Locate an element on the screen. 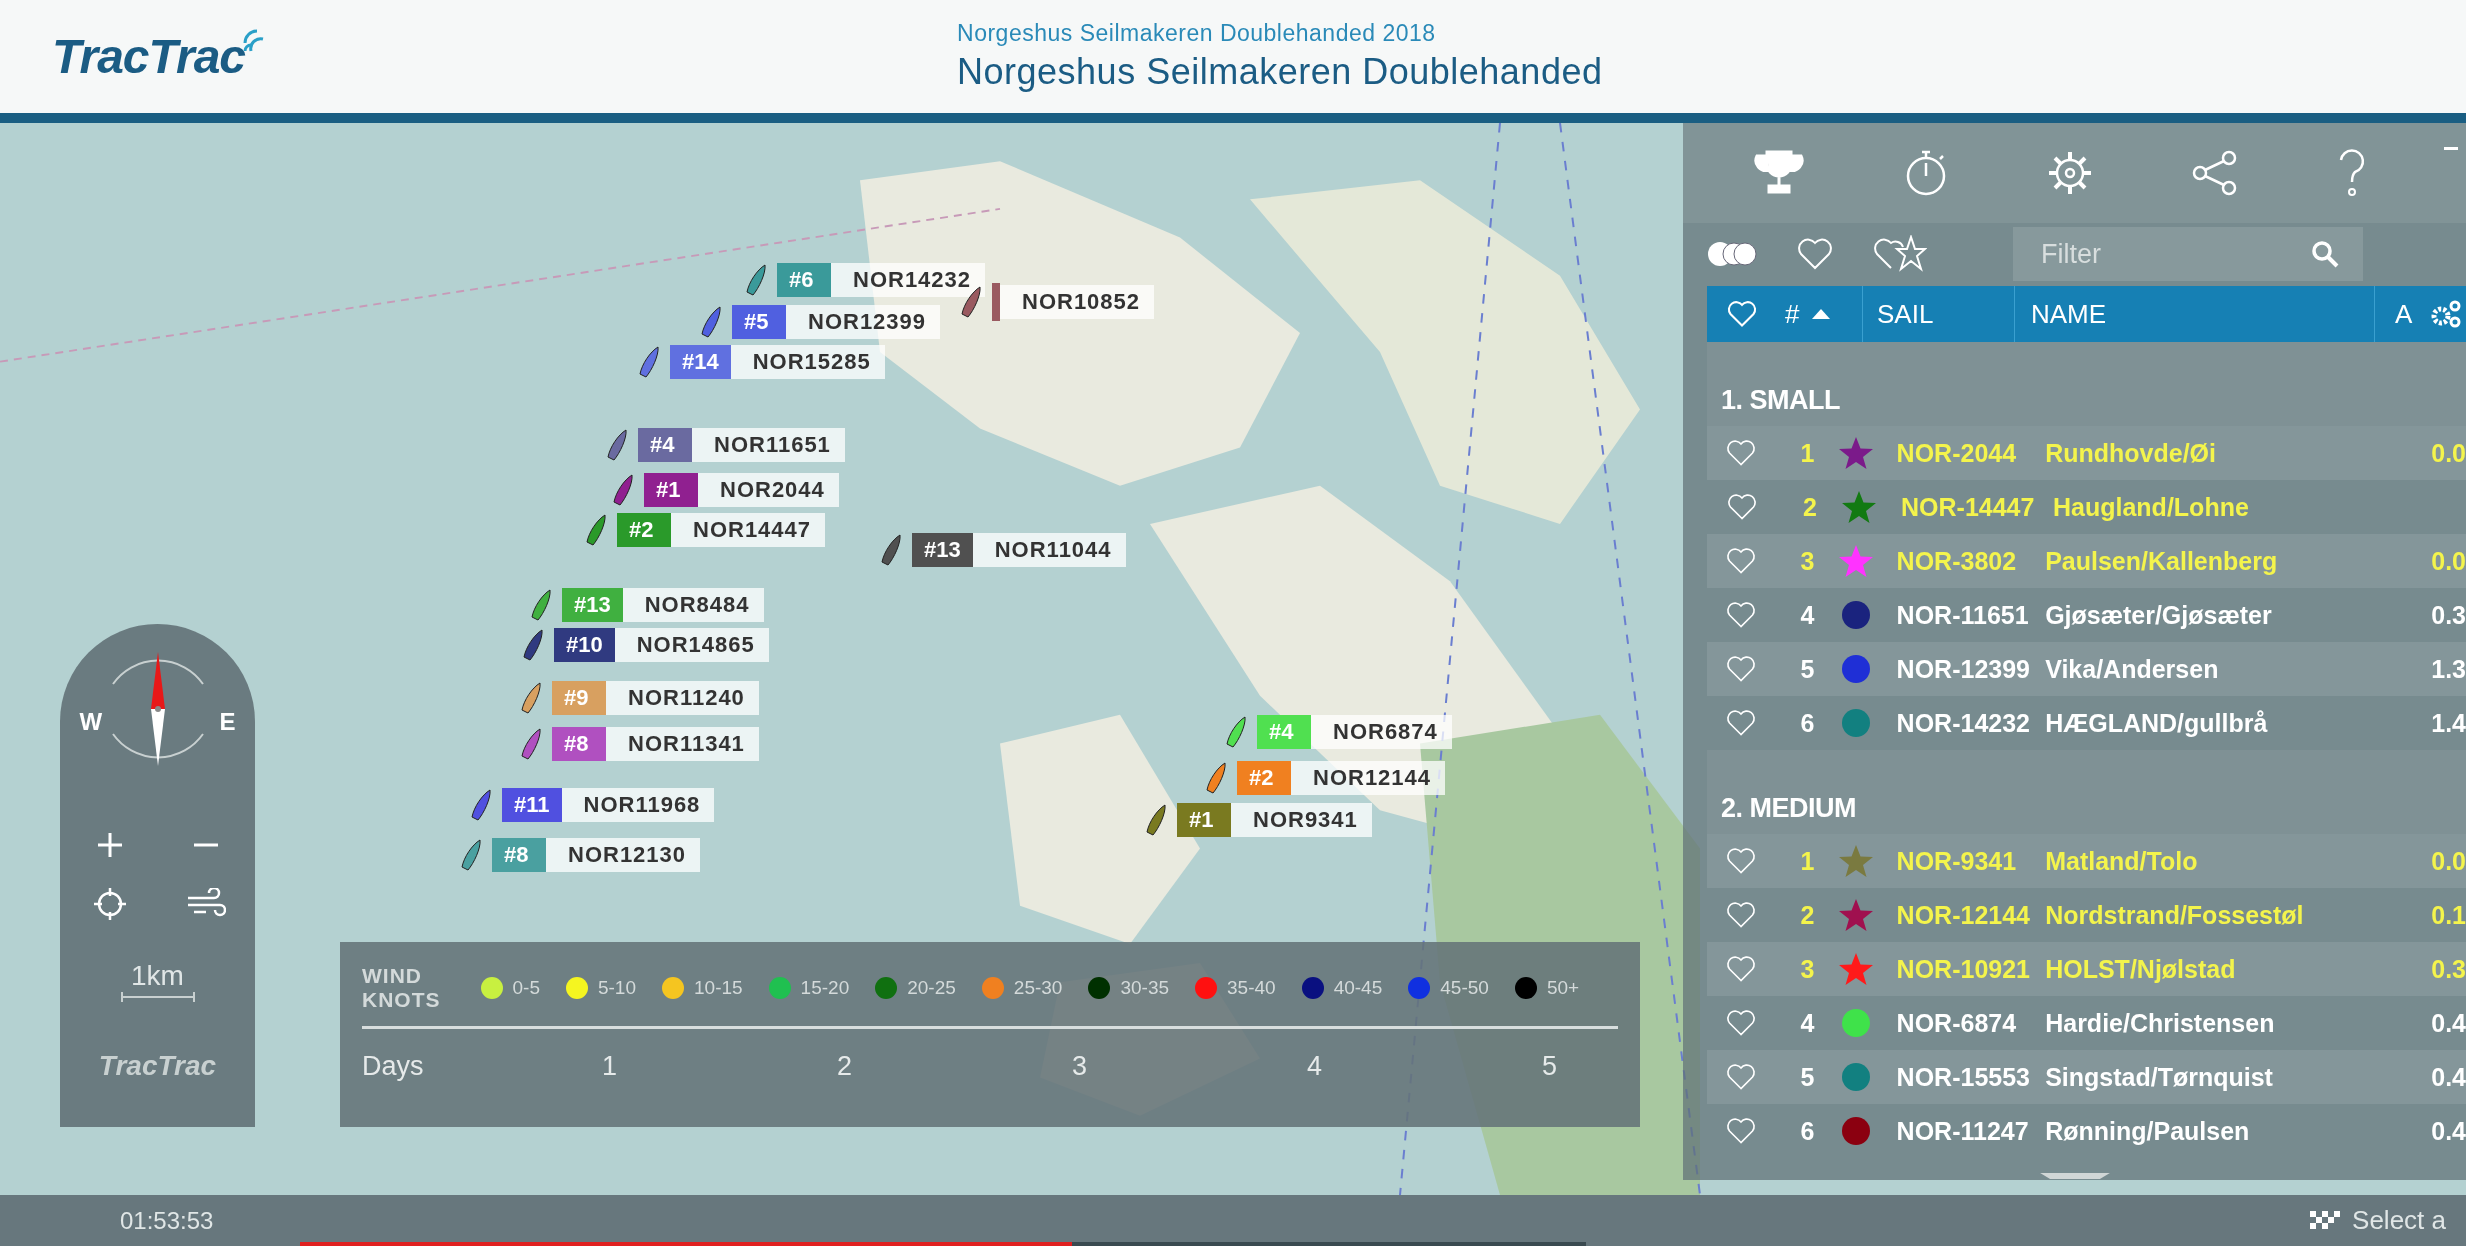  leaderboard-row: 4 NOR-6874 Hardie/Christensen 0.4 is located at coordinates (2086, 1023).